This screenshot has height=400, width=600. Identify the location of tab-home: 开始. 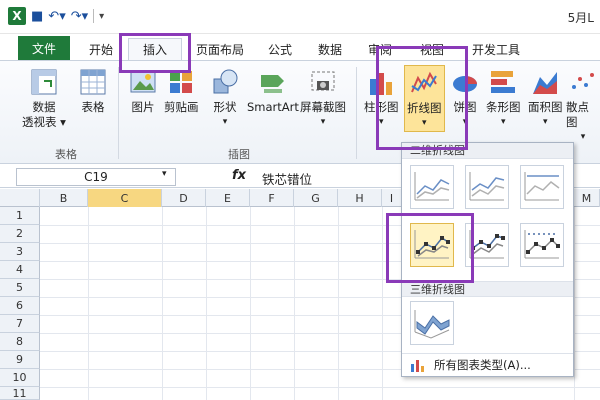
(101, 49).